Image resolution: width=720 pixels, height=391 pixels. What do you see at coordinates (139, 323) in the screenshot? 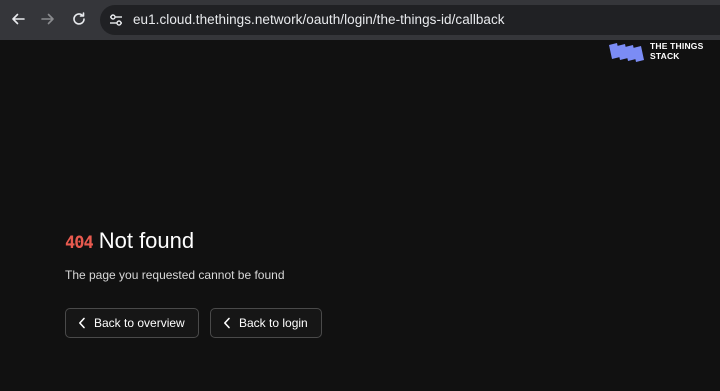
I see `back-to-overview-label: Back to overview` at bounding box center [139, 323].